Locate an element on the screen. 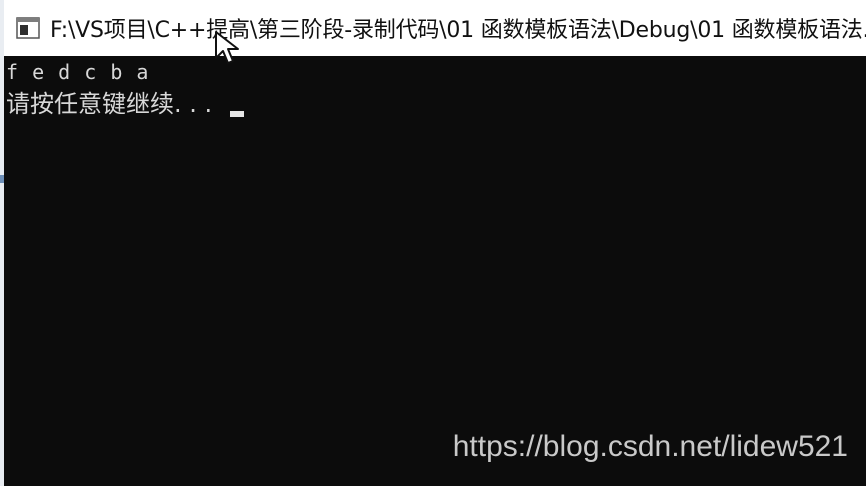 The width and height of the screenshot is (866, 486). prompt-text: 请按任意键继续. . . is located at coordinates (113, 104).